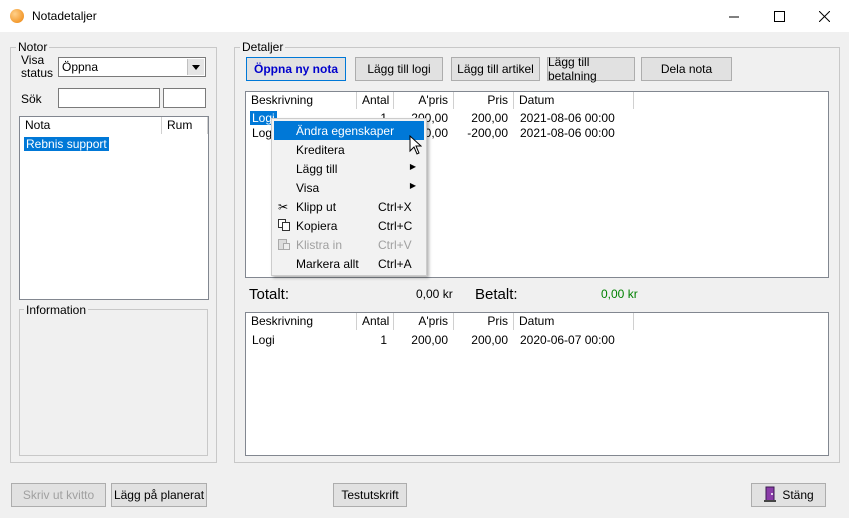 Image resolution: width=849 pixels, height=518 pixels. What do you see at coordinates (349, 244) in the screenshot?
I see `menu-item-klistra-in: Klistra in Ctrl+V` at bounding box center [349, 244].